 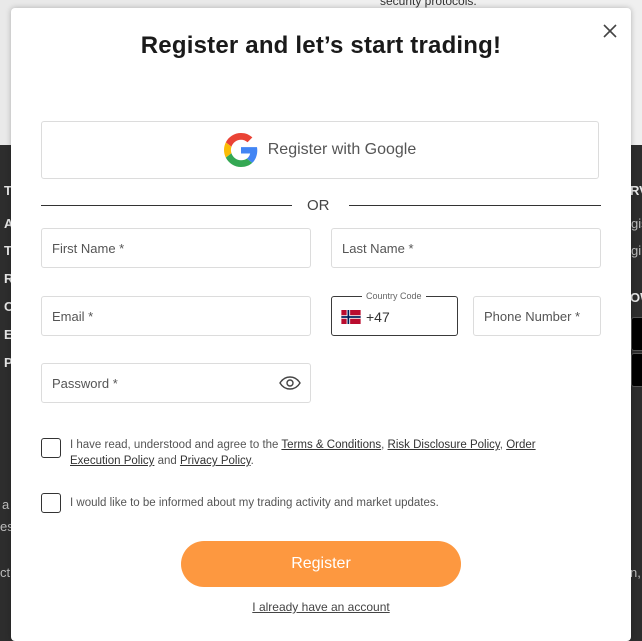 I want to click on privacy-policy-link: Privacy Policy, so click(x=215, y=461).